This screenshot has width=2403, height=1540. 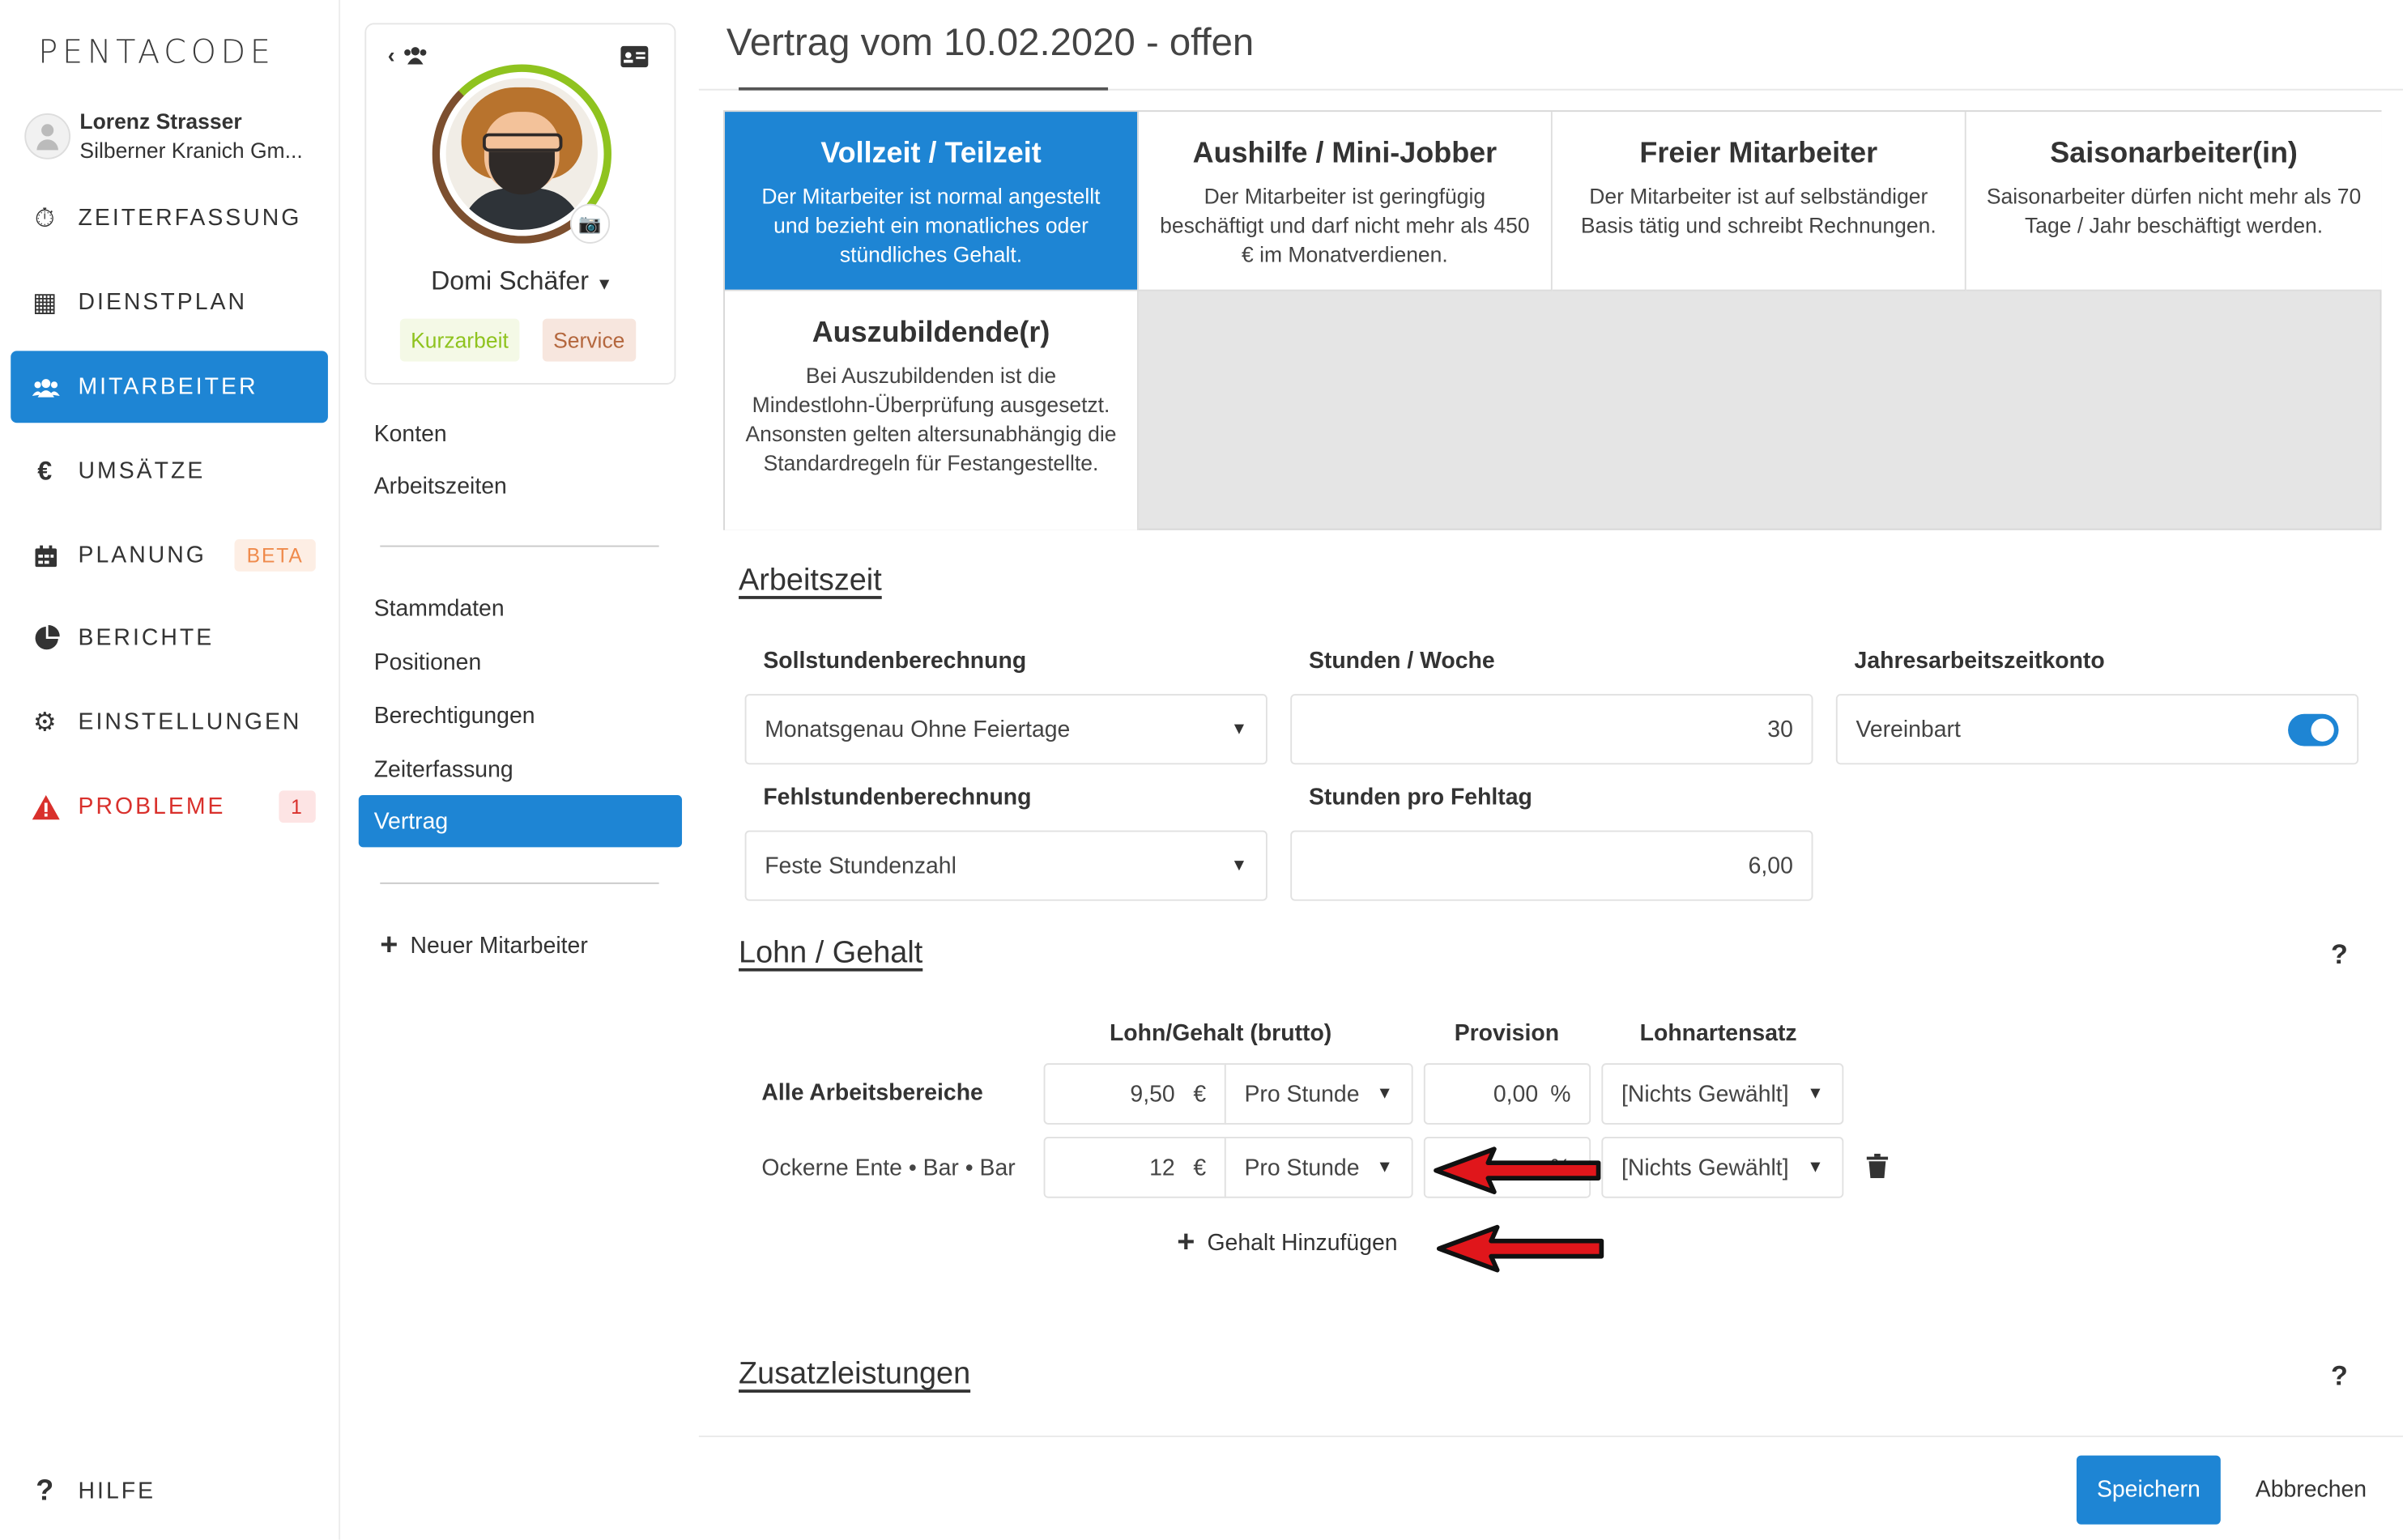 What do you see at coordinates (520, 945) in the screenshot?
I see `new-employee-link: + Neuer Mitarbeiter` at bounding box center [520, 945].